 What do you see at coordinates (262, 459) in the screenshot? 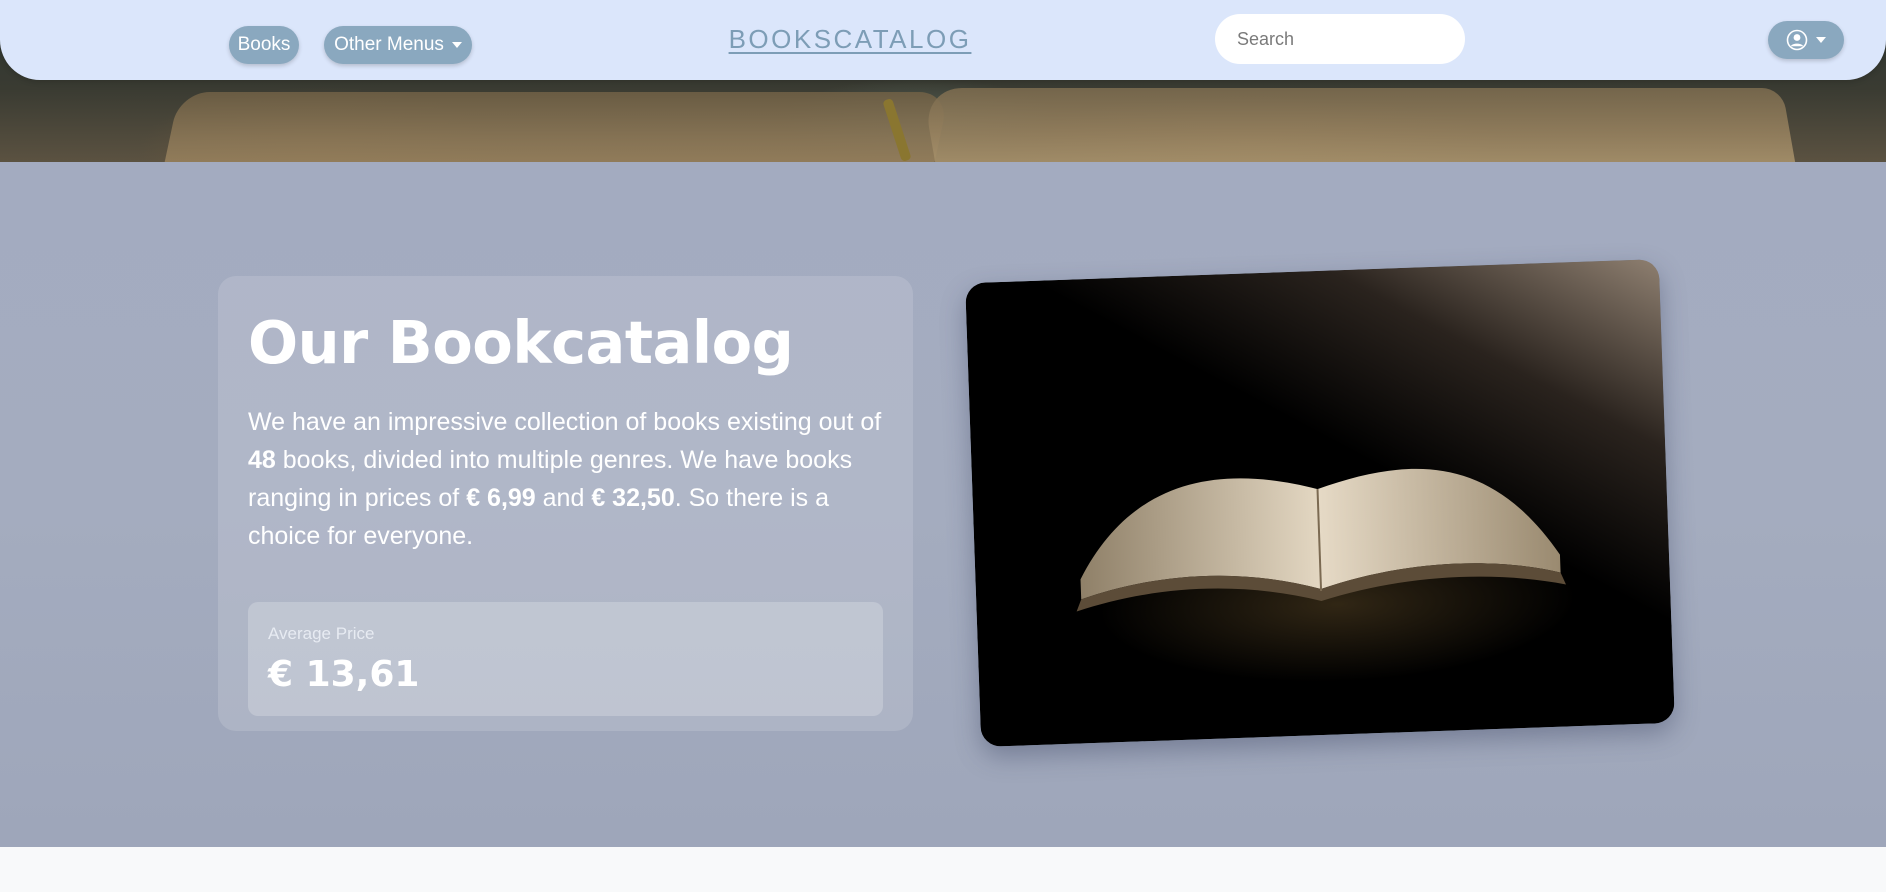
I see `book-count: 48` at bounding box center [262, 459].